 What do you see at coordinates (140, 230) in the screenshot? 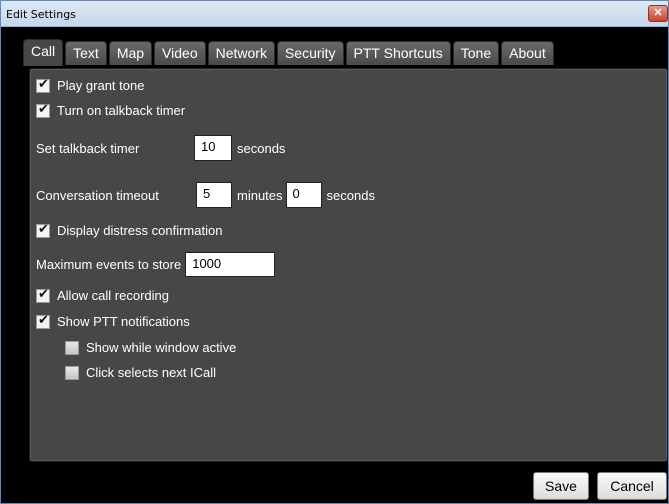
I see `distress-confirmation-label: Display distress confirmation` at bounding box center [140, 230].